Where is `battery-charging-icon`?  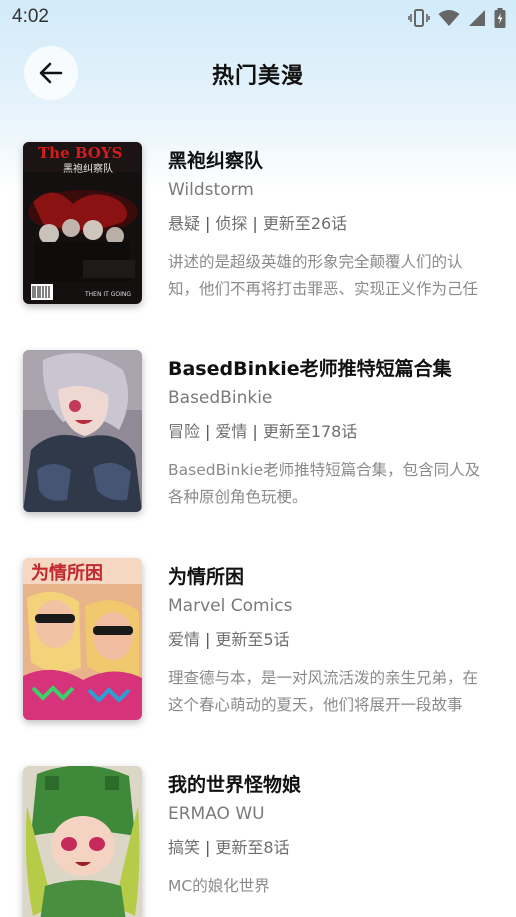 battery-charging-icon is located at coordinates (500, 18).